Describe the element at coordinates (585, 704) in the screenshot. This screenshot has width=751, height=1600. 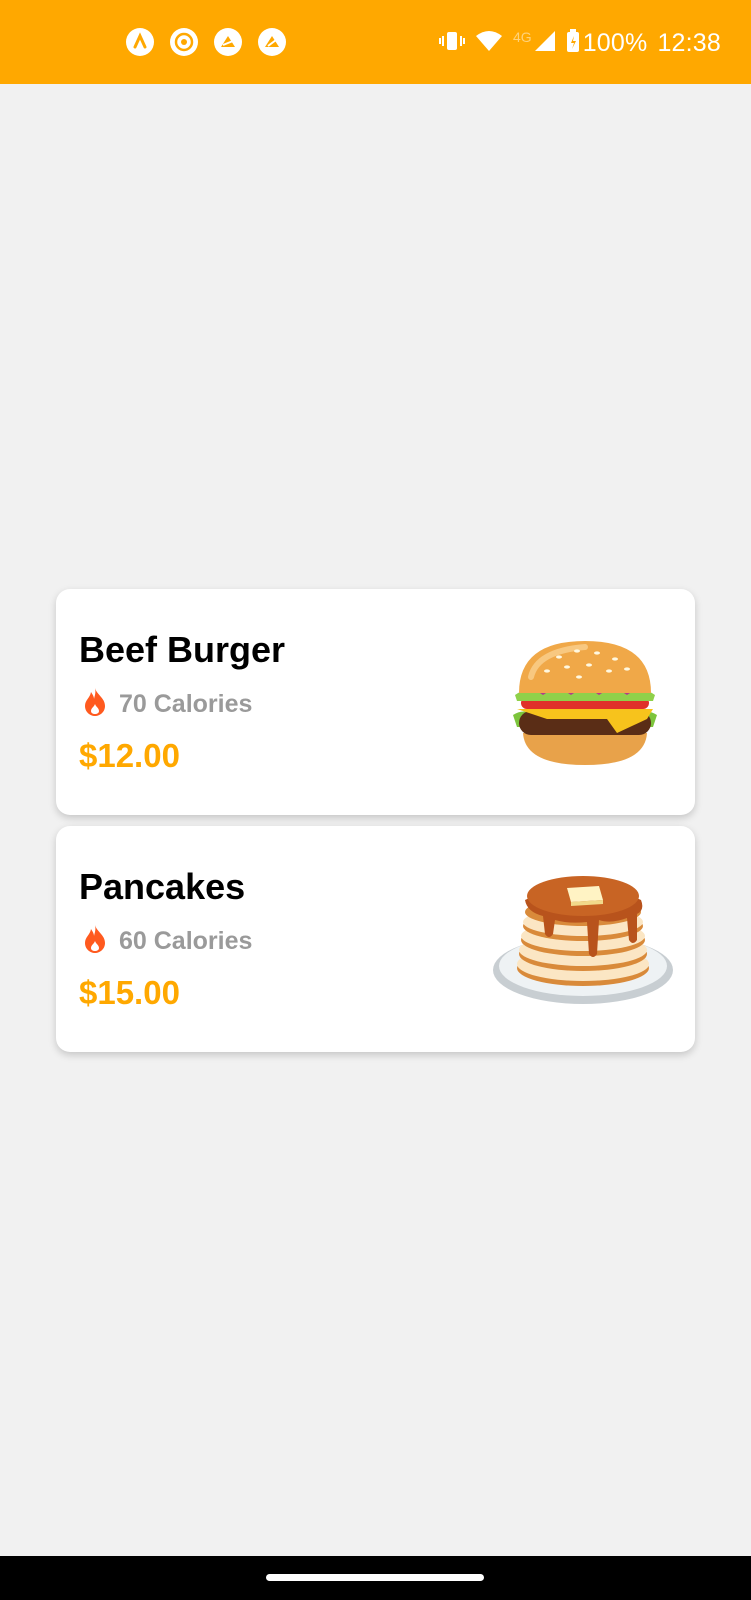
I see `burger-image` at that location.